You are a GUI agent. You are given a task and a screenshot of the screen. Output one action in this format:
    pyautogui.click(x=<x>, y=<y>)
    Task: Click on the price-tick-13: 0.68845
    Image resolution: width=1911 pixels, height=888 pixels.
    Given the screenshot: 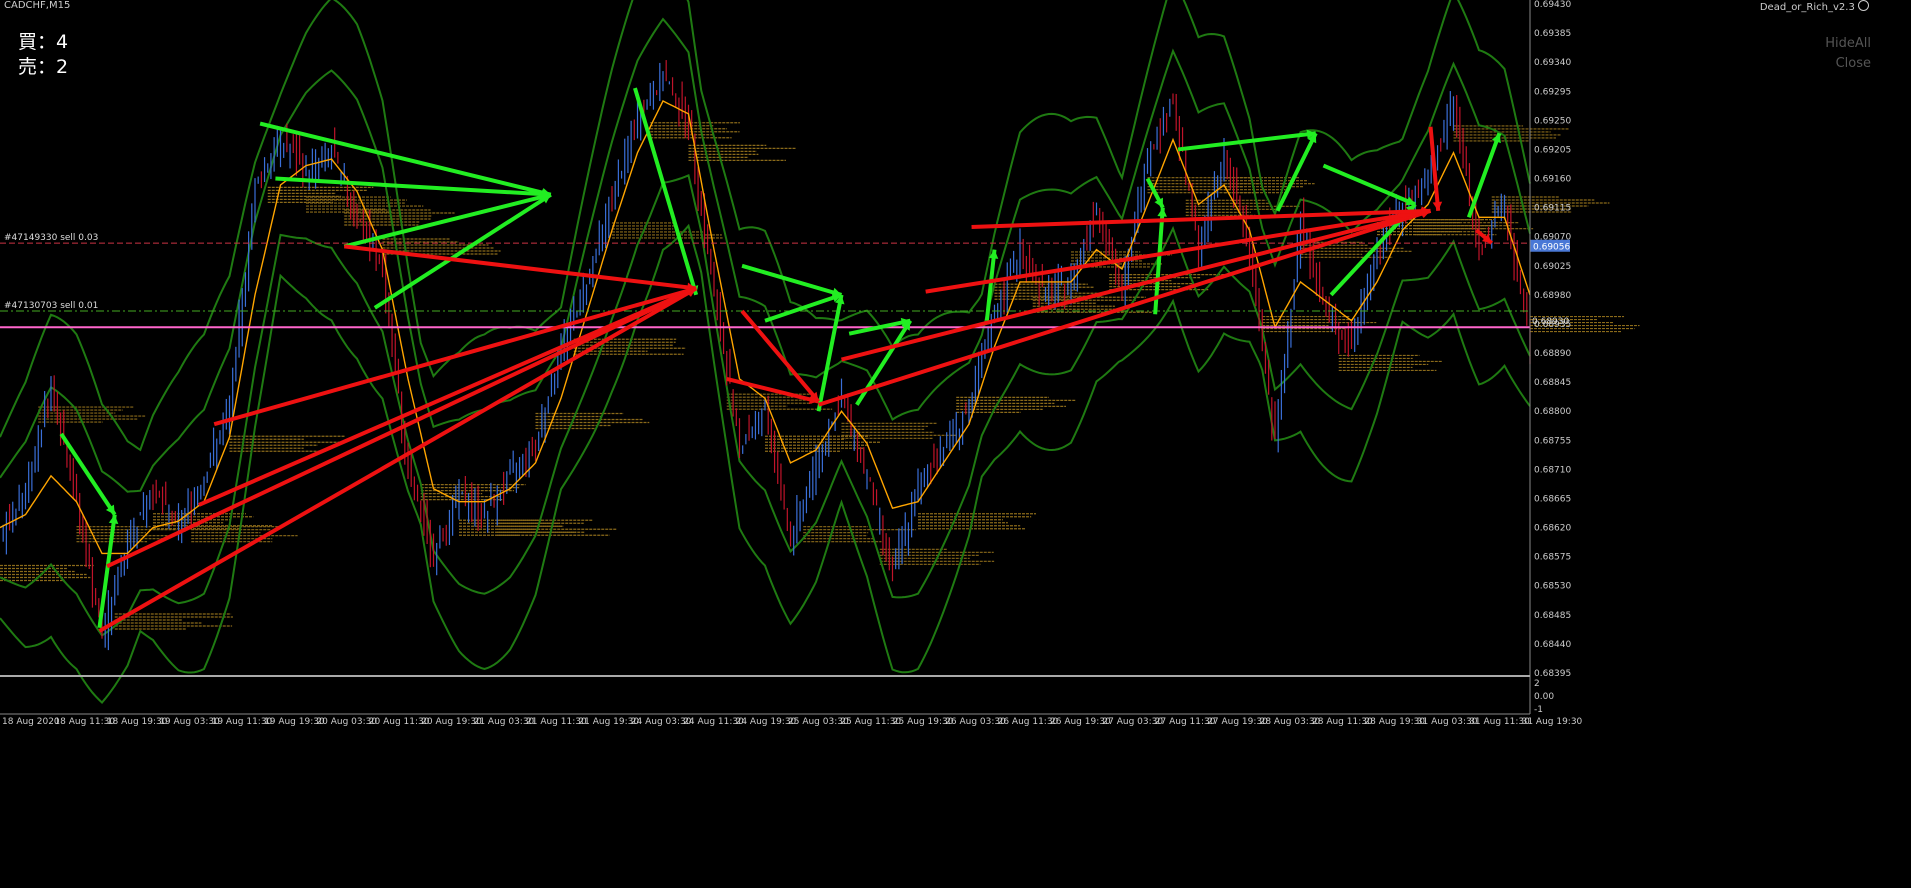 What is the action you would take?
    pyautogui.click(x=1552, y=383)
    